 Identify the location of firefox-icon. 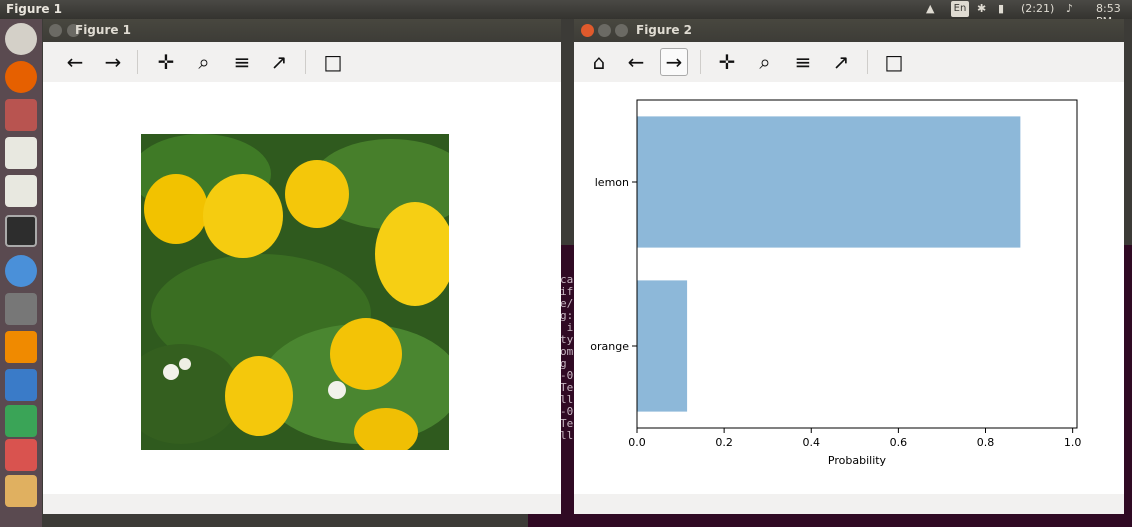
(21, 77).